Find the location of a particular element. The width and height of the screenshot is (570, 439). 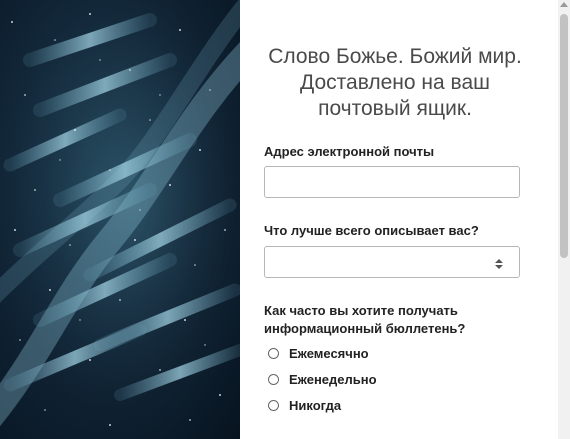

frequency-option-monthly: Ежемесячно is located at coordinates (318, 353).